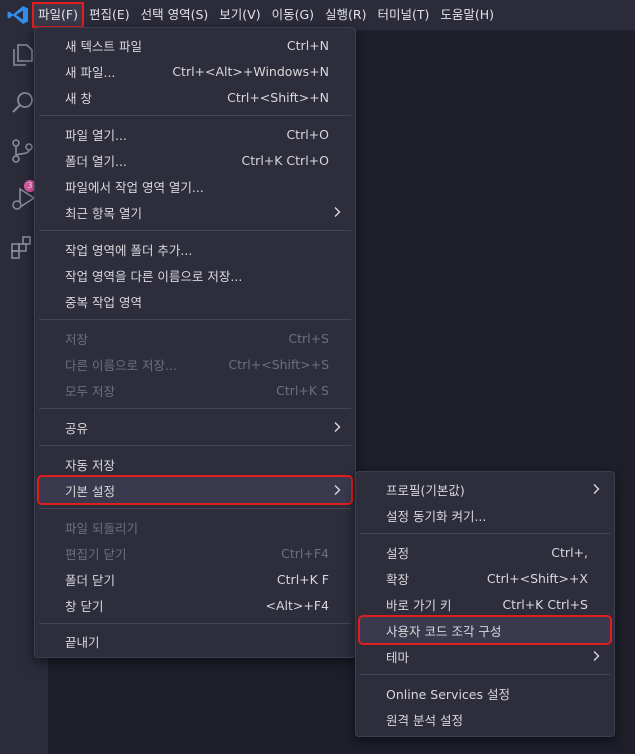 Image resolution: width=635 pixels, height=754 pixels. I want to click on menu-item-label: 바로 가기 키, so click(419, 605).